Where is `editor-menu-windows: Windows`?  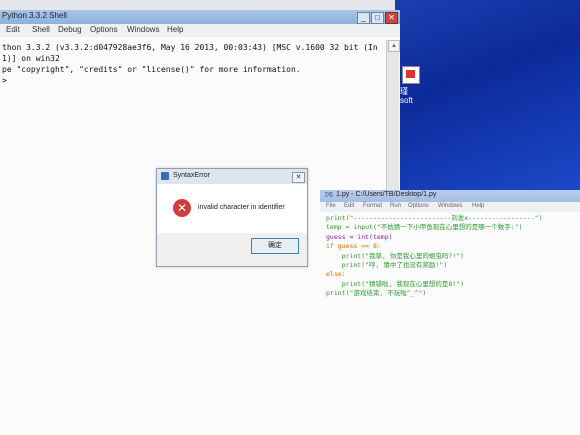
editor-menu-windows: Windows is located at coordinates (450, 206).